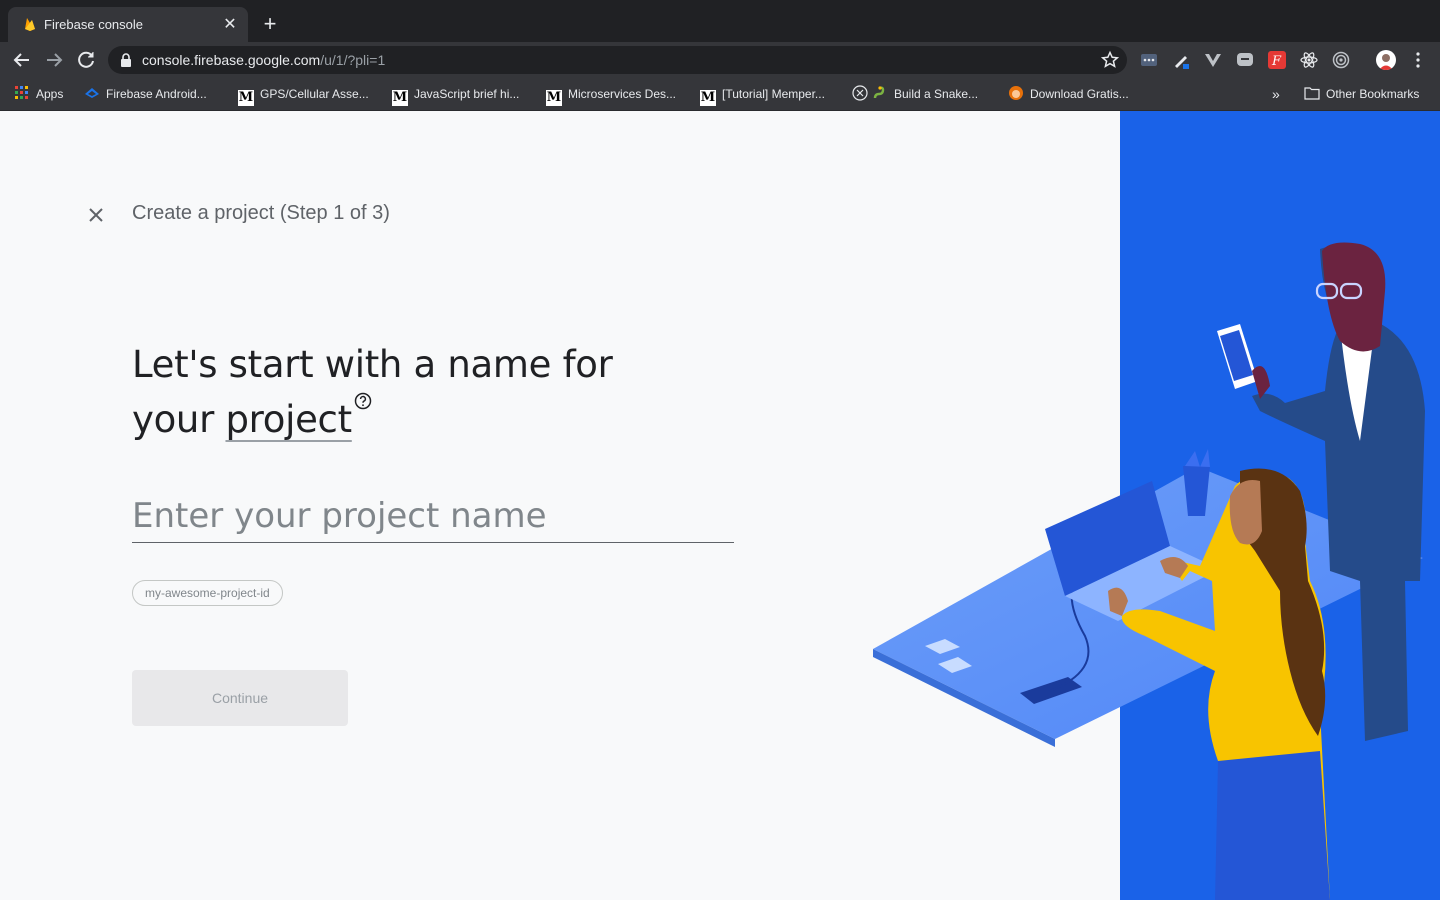 The image size is (1440, 900). Describe the element at coordinates (207, 593) in the screenshot. I see `project-id-chip: my-awesome-project-id` at that location.